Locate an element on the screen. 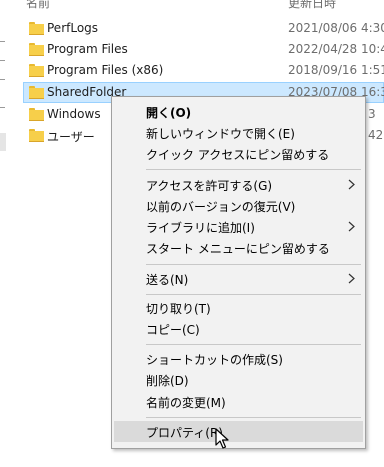  file-date: 42 is located at coordinates (376, 135).